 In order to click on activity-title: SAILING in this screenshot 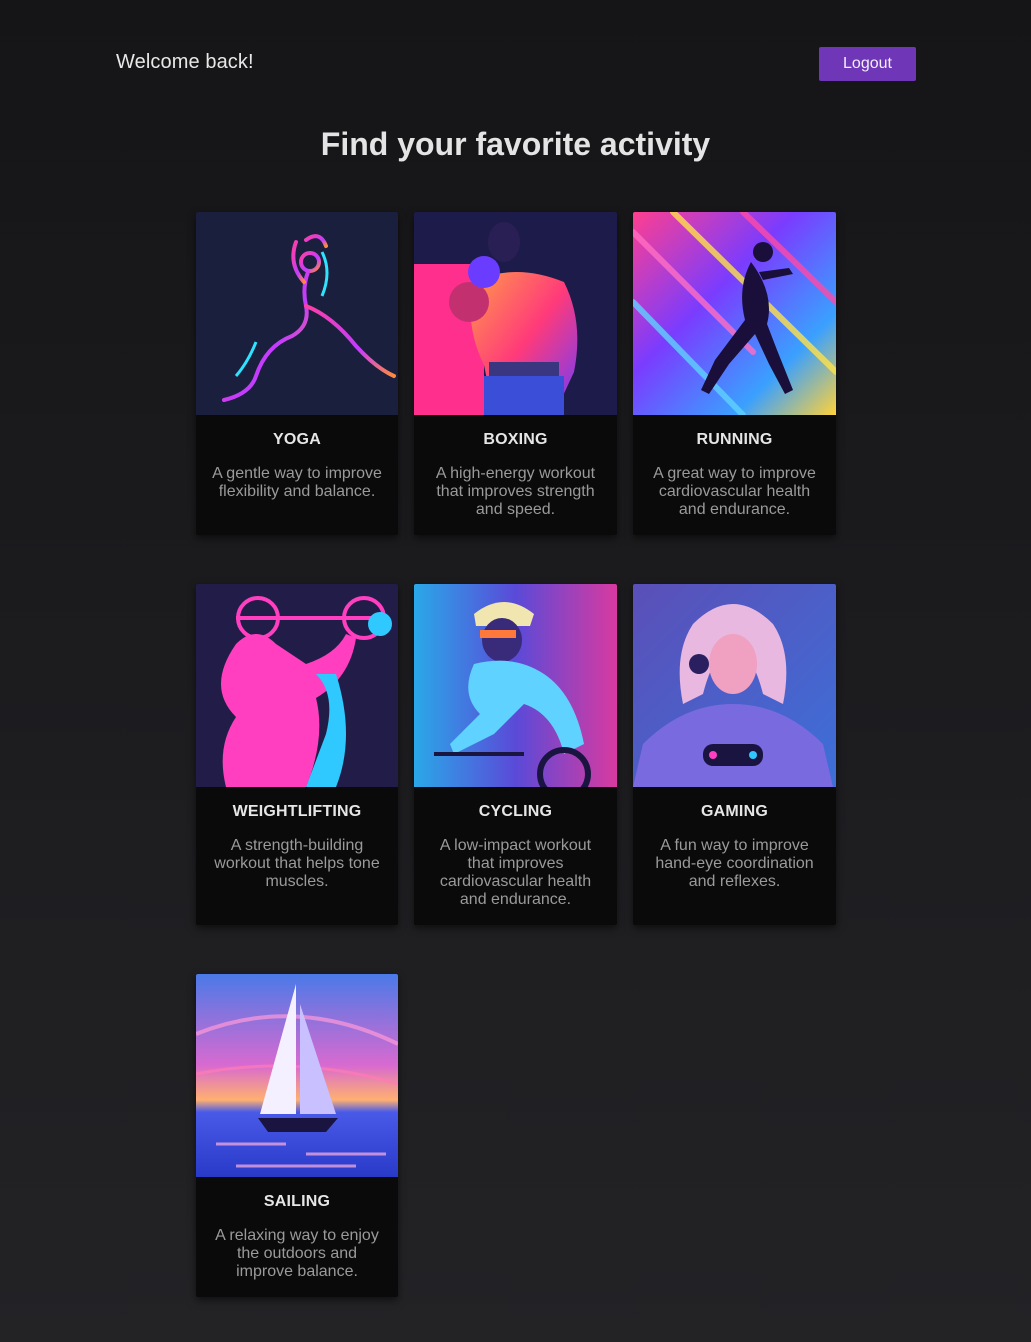, I will do `click(297, 1201)`.